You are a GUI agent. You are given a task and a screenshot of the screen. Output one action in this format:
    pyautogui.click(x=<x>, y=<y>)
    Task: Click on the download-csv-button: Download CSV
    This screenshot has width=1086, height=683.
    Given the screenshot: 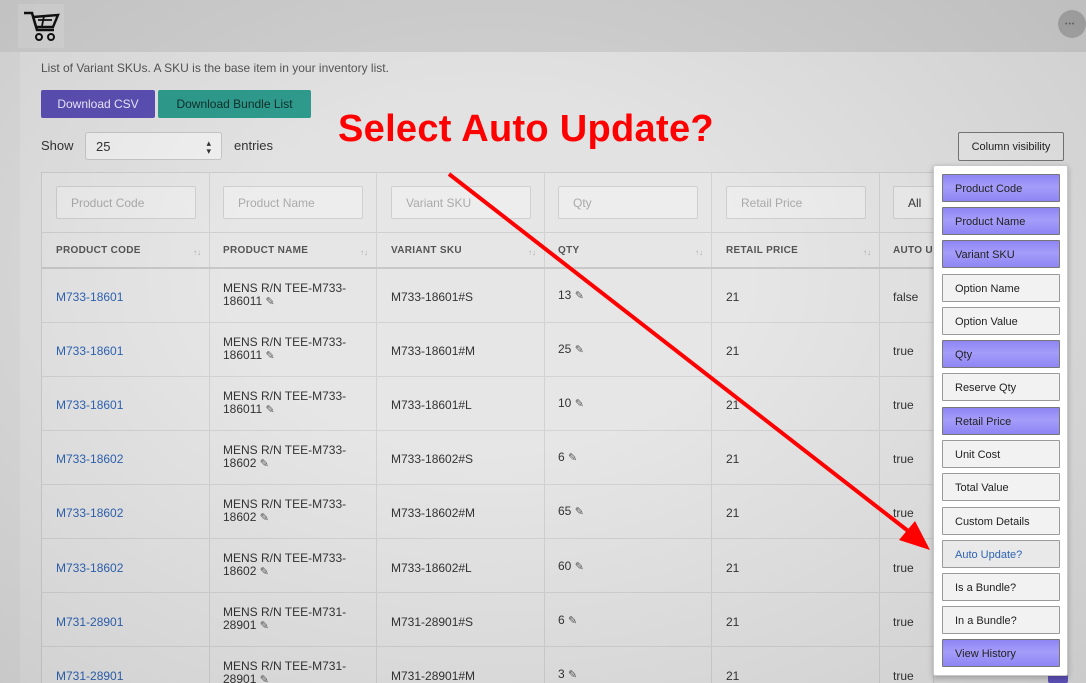 What is the action you would take?
    pyautogui.click(x=98, y=104)
    